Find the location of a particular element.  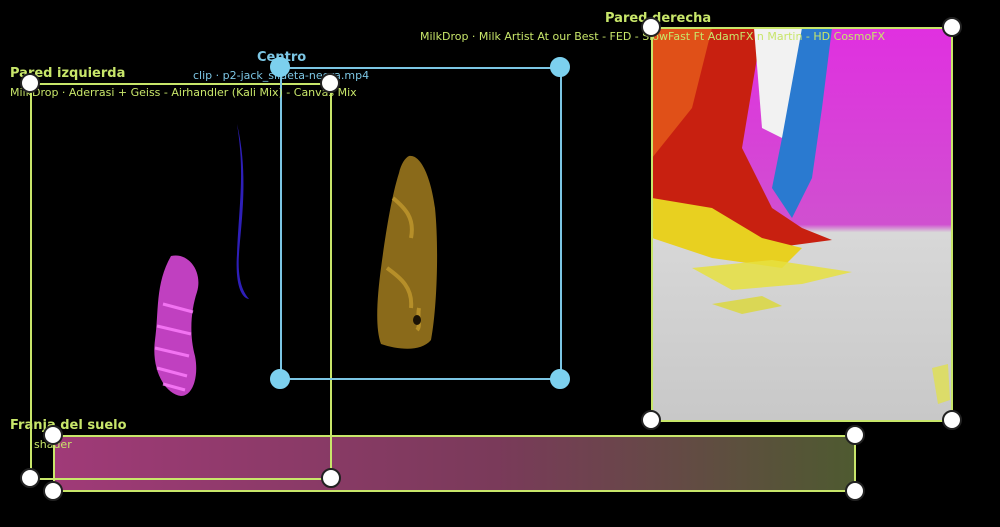

right-wall-handle-bottom-right is located at coordinates (952, 420).